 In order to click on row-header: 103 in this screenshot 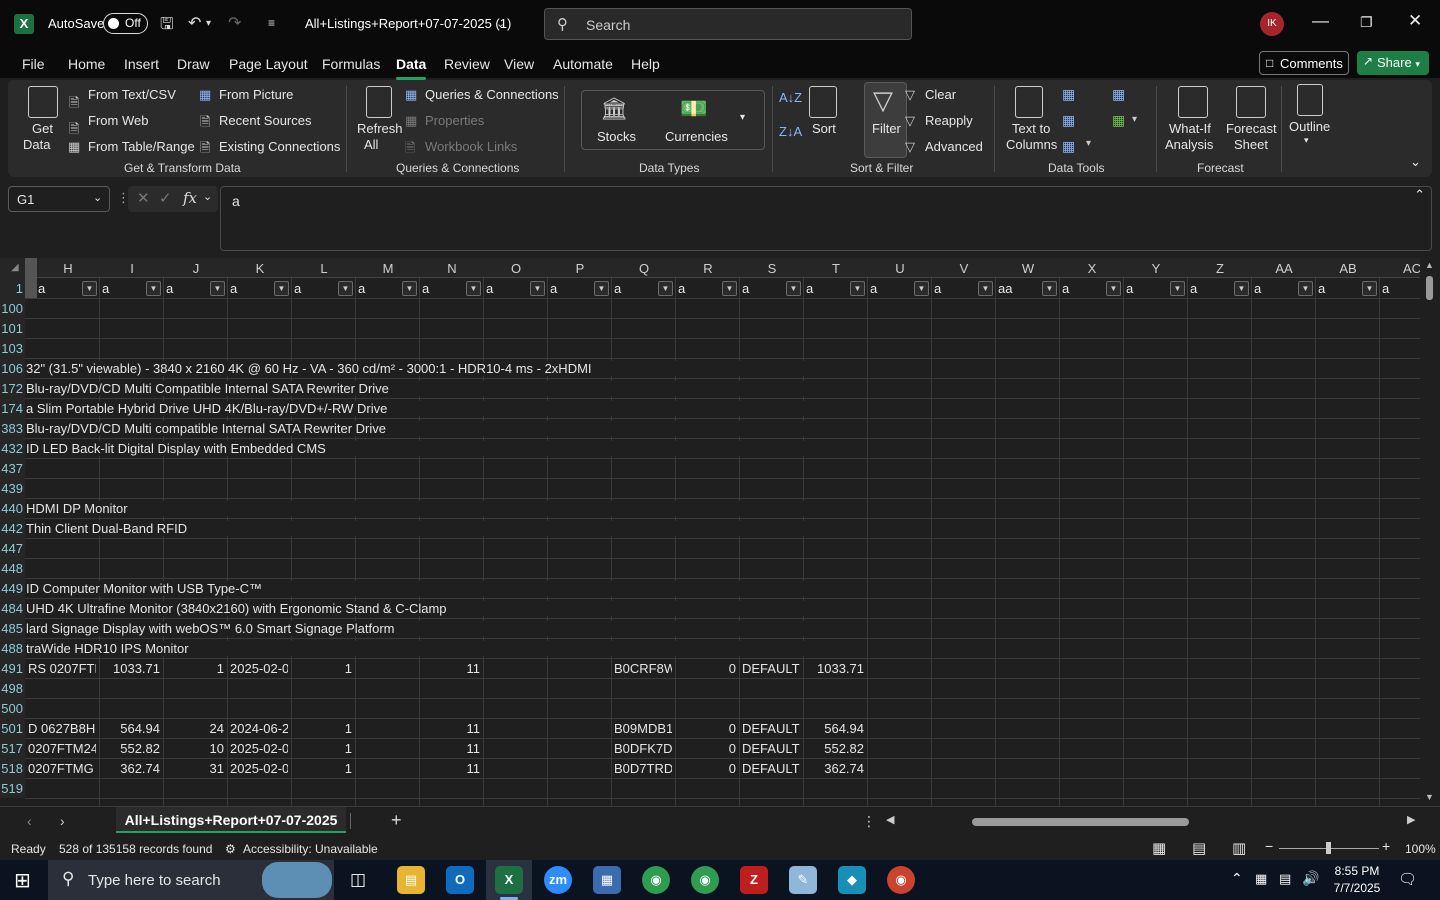, I will do `click(12, 348)`.